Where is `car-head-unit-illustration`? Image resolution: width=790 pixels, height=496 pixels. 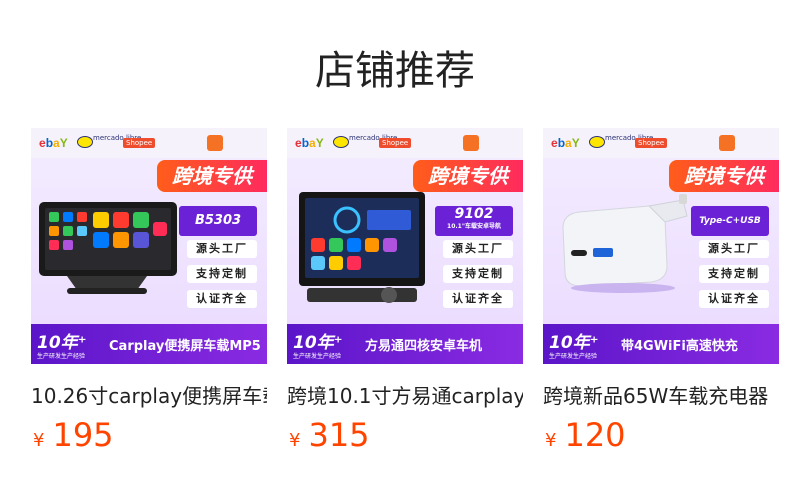
car-head-unit-illustration is located at coordinates (362, 250).